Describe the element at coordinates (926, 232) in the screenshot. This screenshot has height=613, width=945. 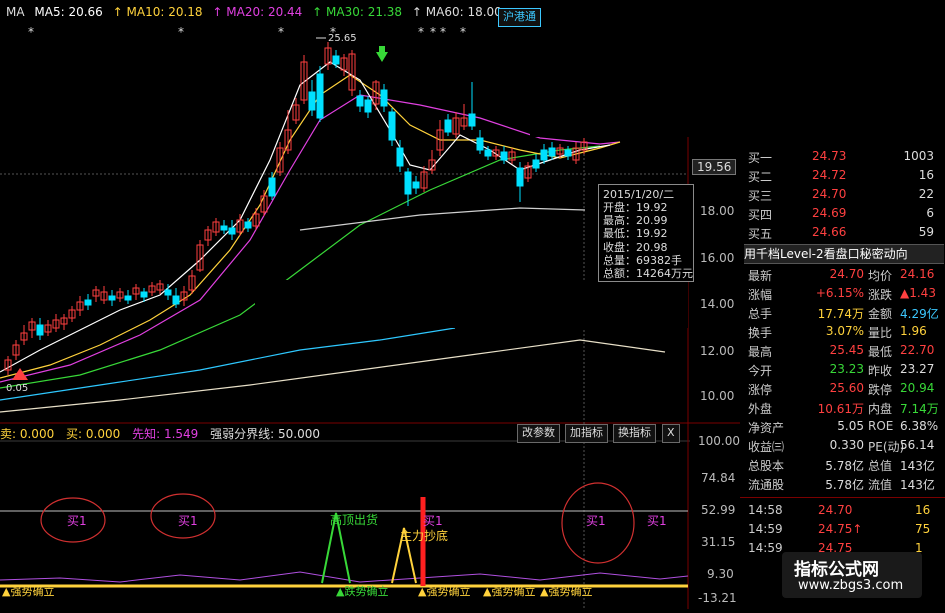
I see `order-book-volume: 59` at that location.